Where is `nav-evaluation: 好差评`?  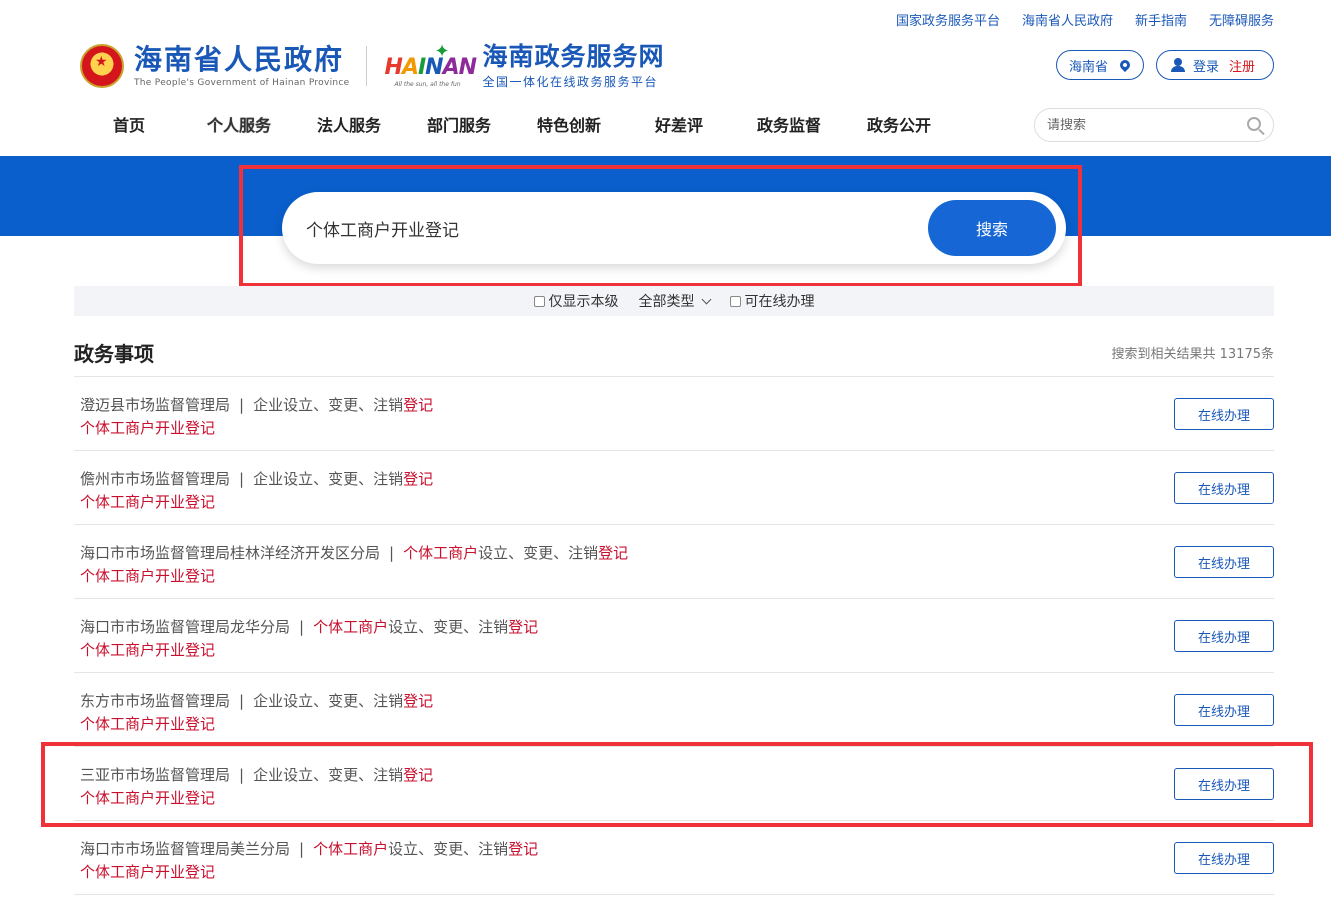
nav-evaluation: 好差评 is located at coordinates (679, 124).